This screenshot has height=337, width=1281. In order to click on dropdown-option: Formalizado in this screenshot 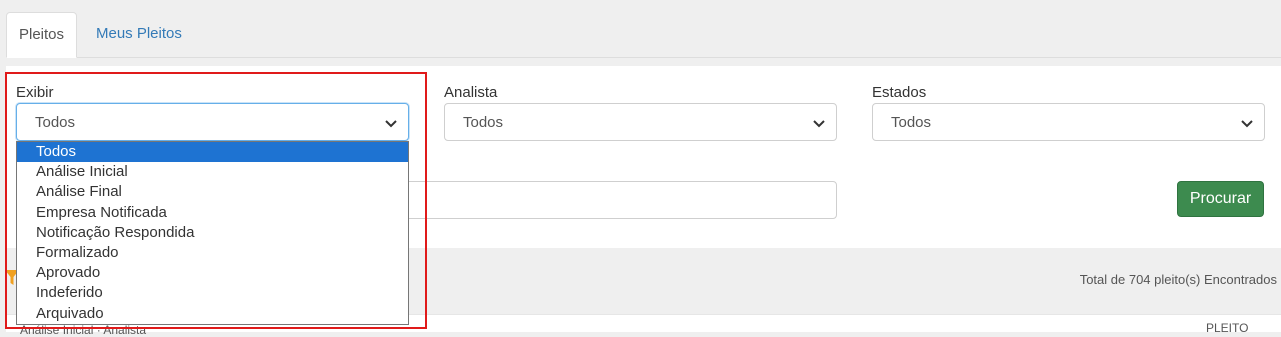, I will do `click(212, 253)`.